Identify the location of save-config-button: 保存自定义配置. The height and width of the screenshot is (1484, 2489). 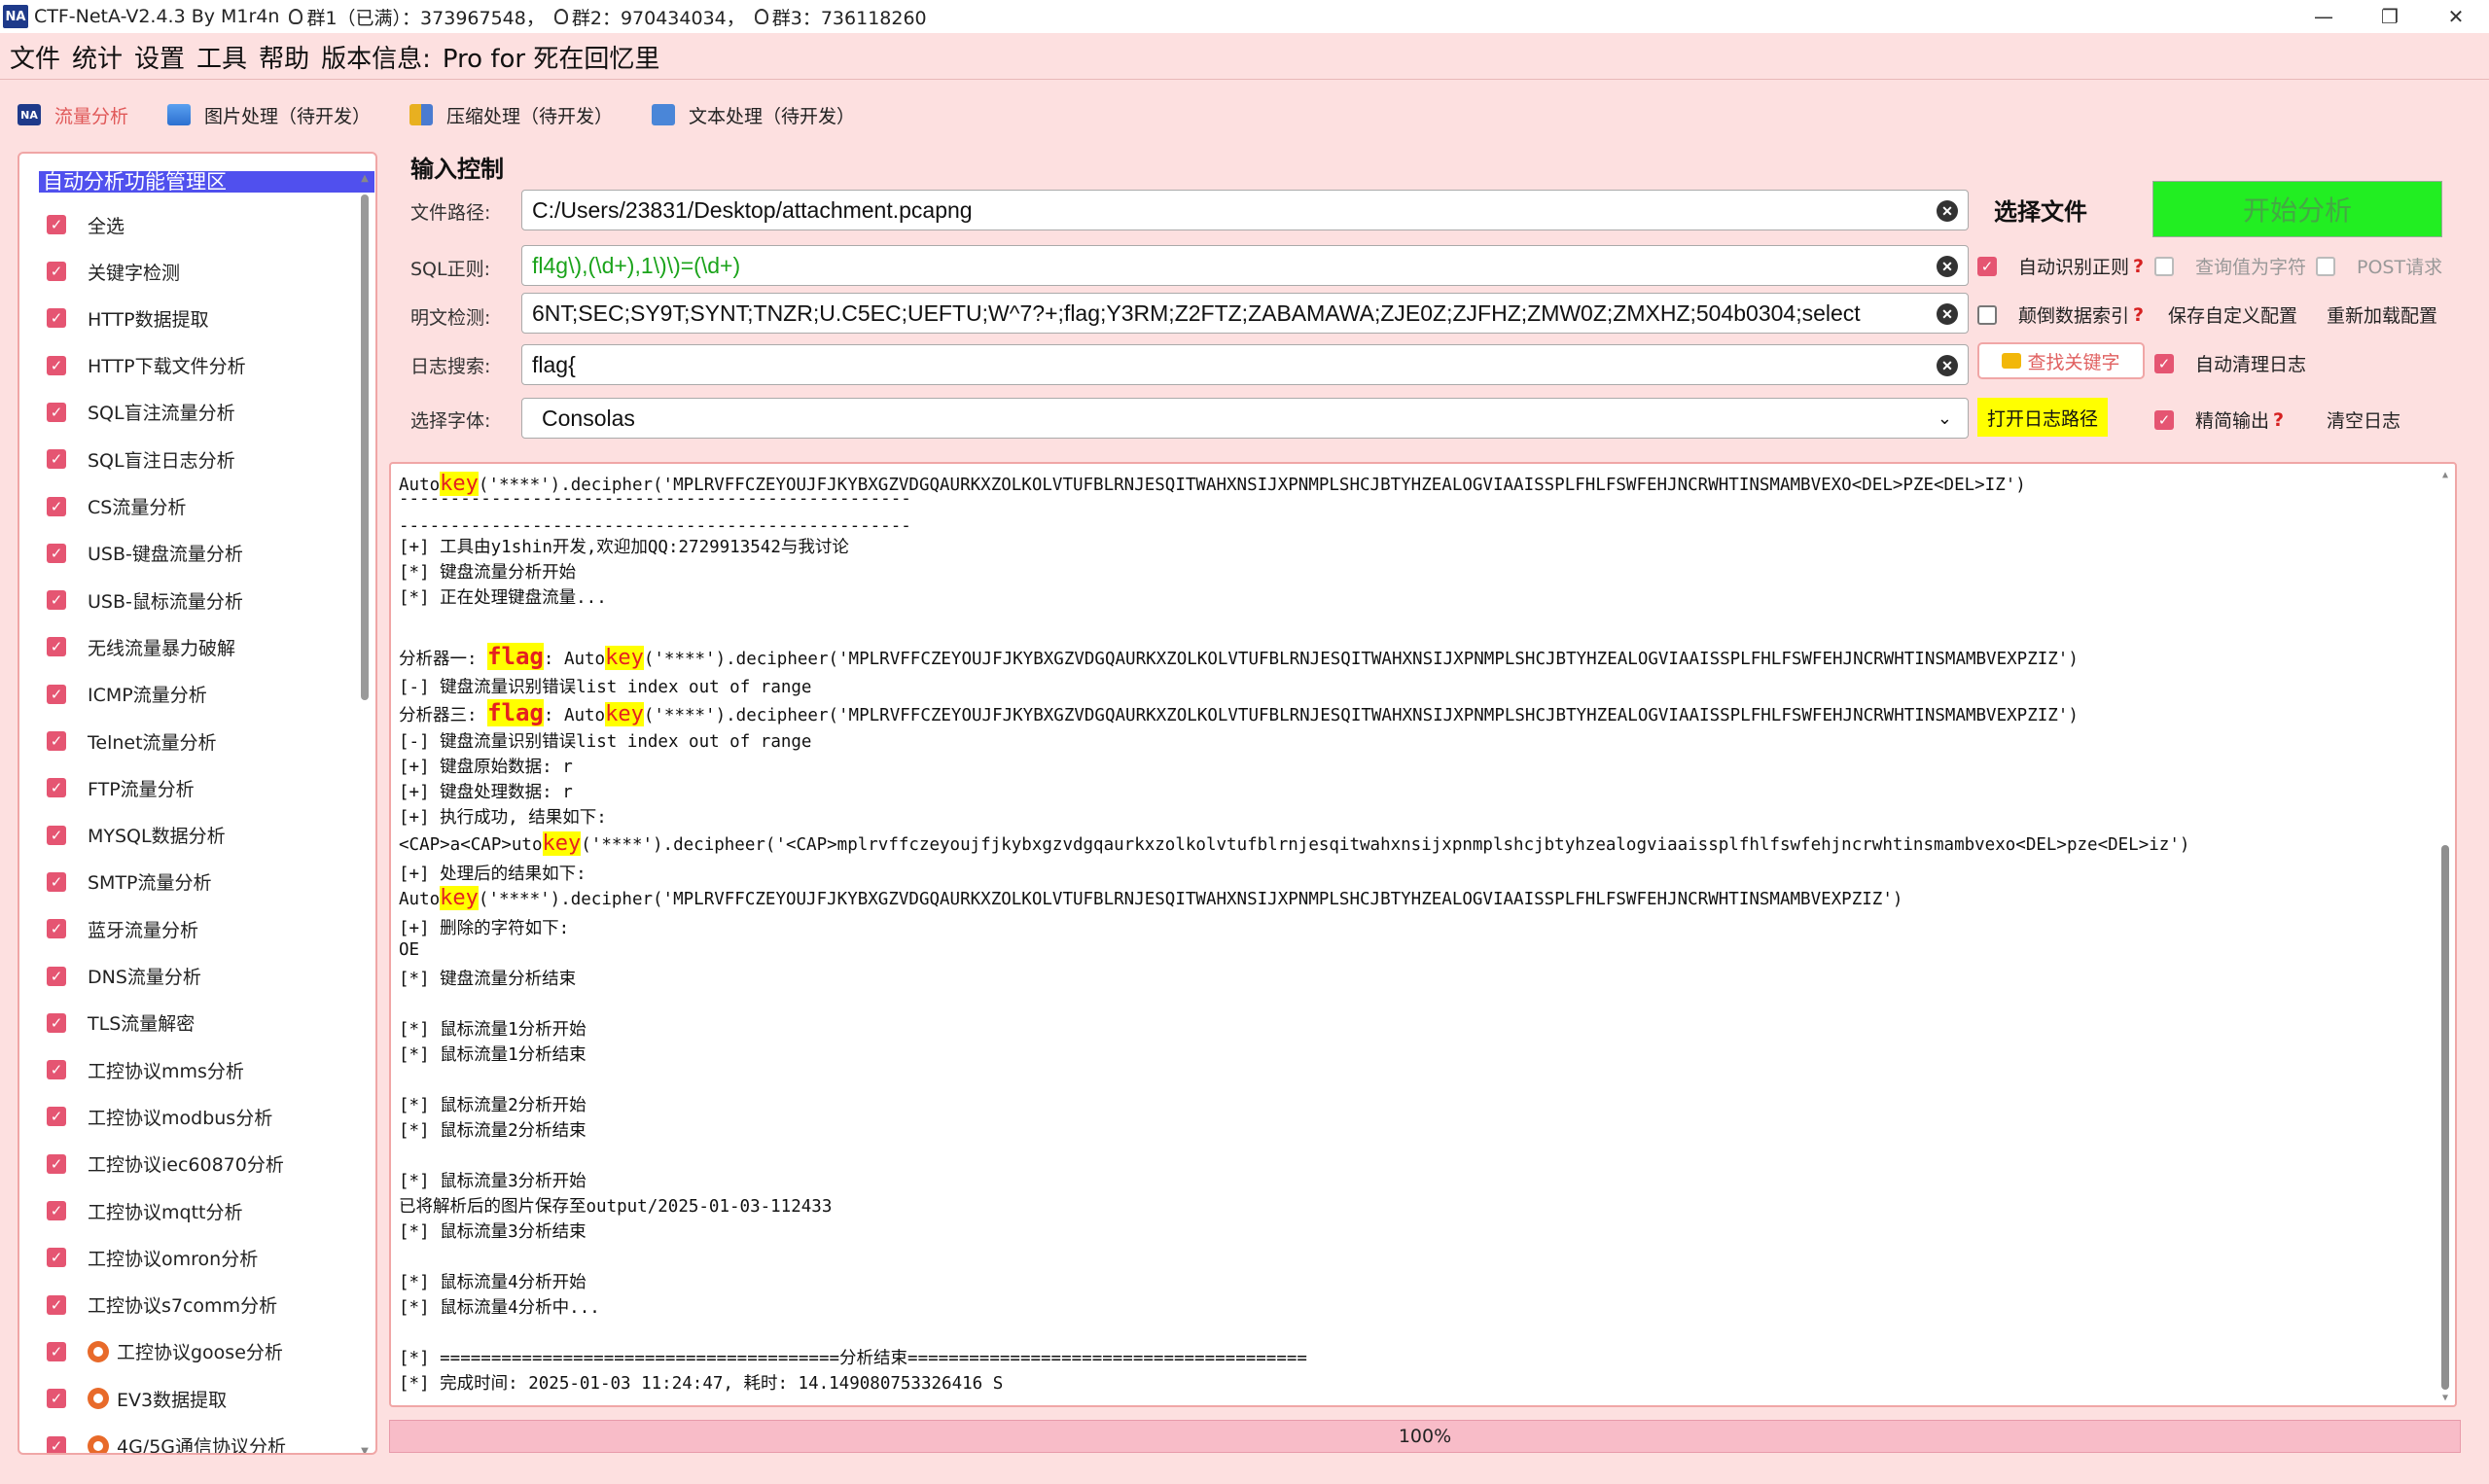
(2232, 315).